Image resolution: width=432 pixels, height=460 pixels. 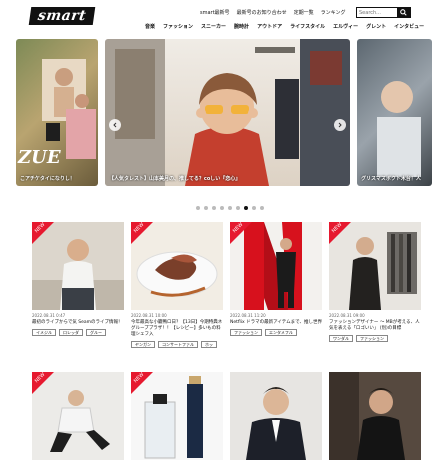 I want to click on carousel-slide-next: グリスマスボクト木台！人, so click(x=394, y=112).